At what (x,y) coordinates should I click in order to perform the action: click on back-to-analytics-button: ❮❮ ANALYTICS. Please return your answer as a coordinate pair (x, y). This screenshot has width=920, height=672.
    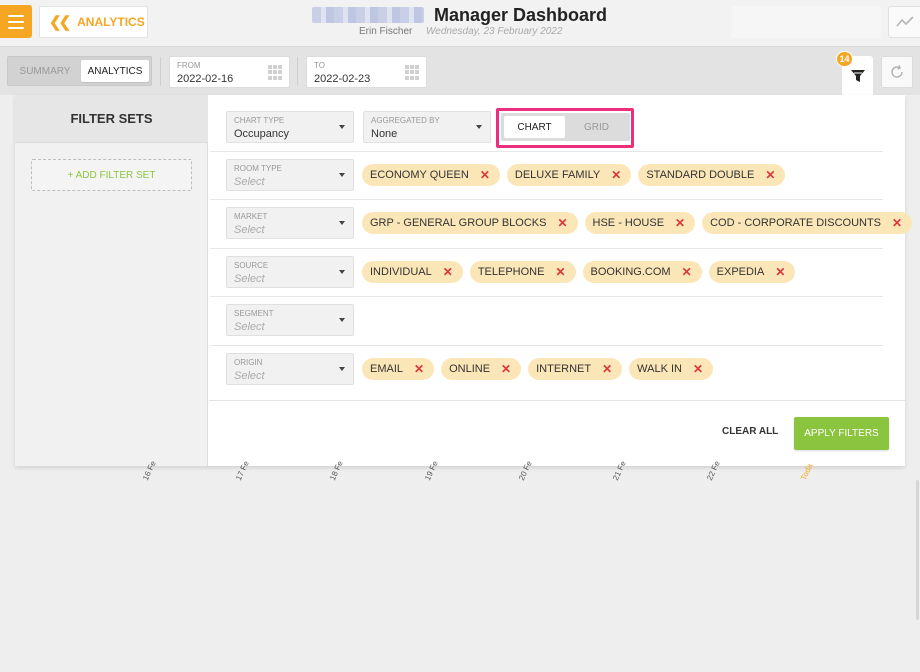
    Looking at the image, I should click on (93, 22).